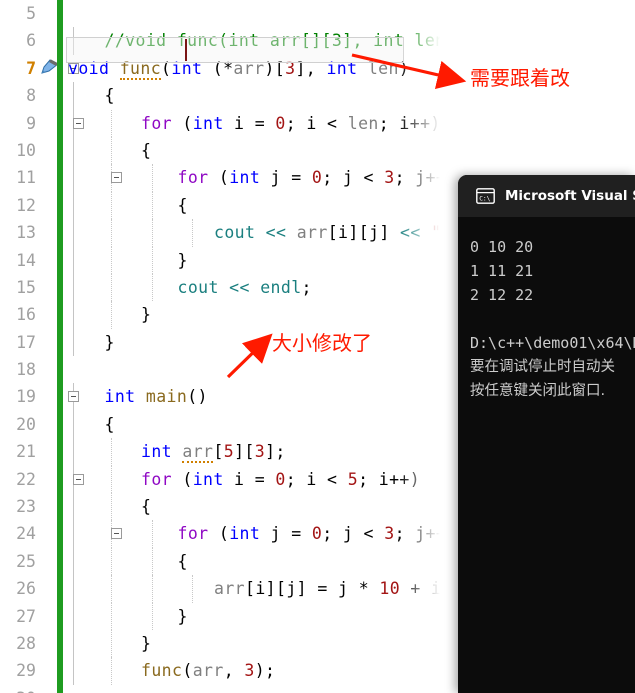 The width and height of the screenshot is (635, 693). I want to click on code-token: arr, so click(208, 671).